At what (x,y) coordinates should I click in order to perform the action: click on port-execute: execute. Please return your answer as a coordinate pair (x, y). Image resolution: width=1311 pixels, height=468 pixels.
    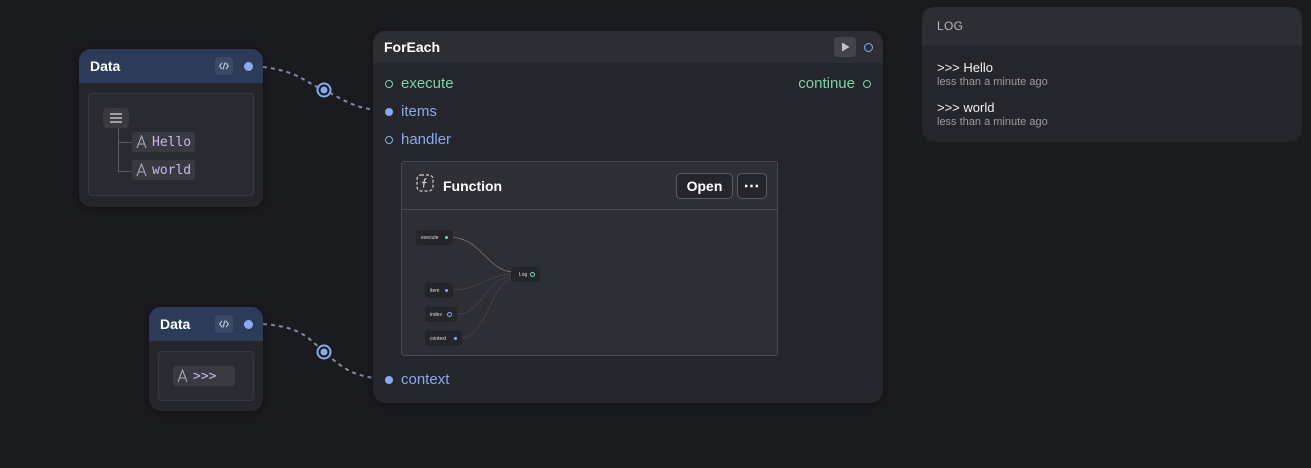
    Looking at the image, I should click on (419, 83).